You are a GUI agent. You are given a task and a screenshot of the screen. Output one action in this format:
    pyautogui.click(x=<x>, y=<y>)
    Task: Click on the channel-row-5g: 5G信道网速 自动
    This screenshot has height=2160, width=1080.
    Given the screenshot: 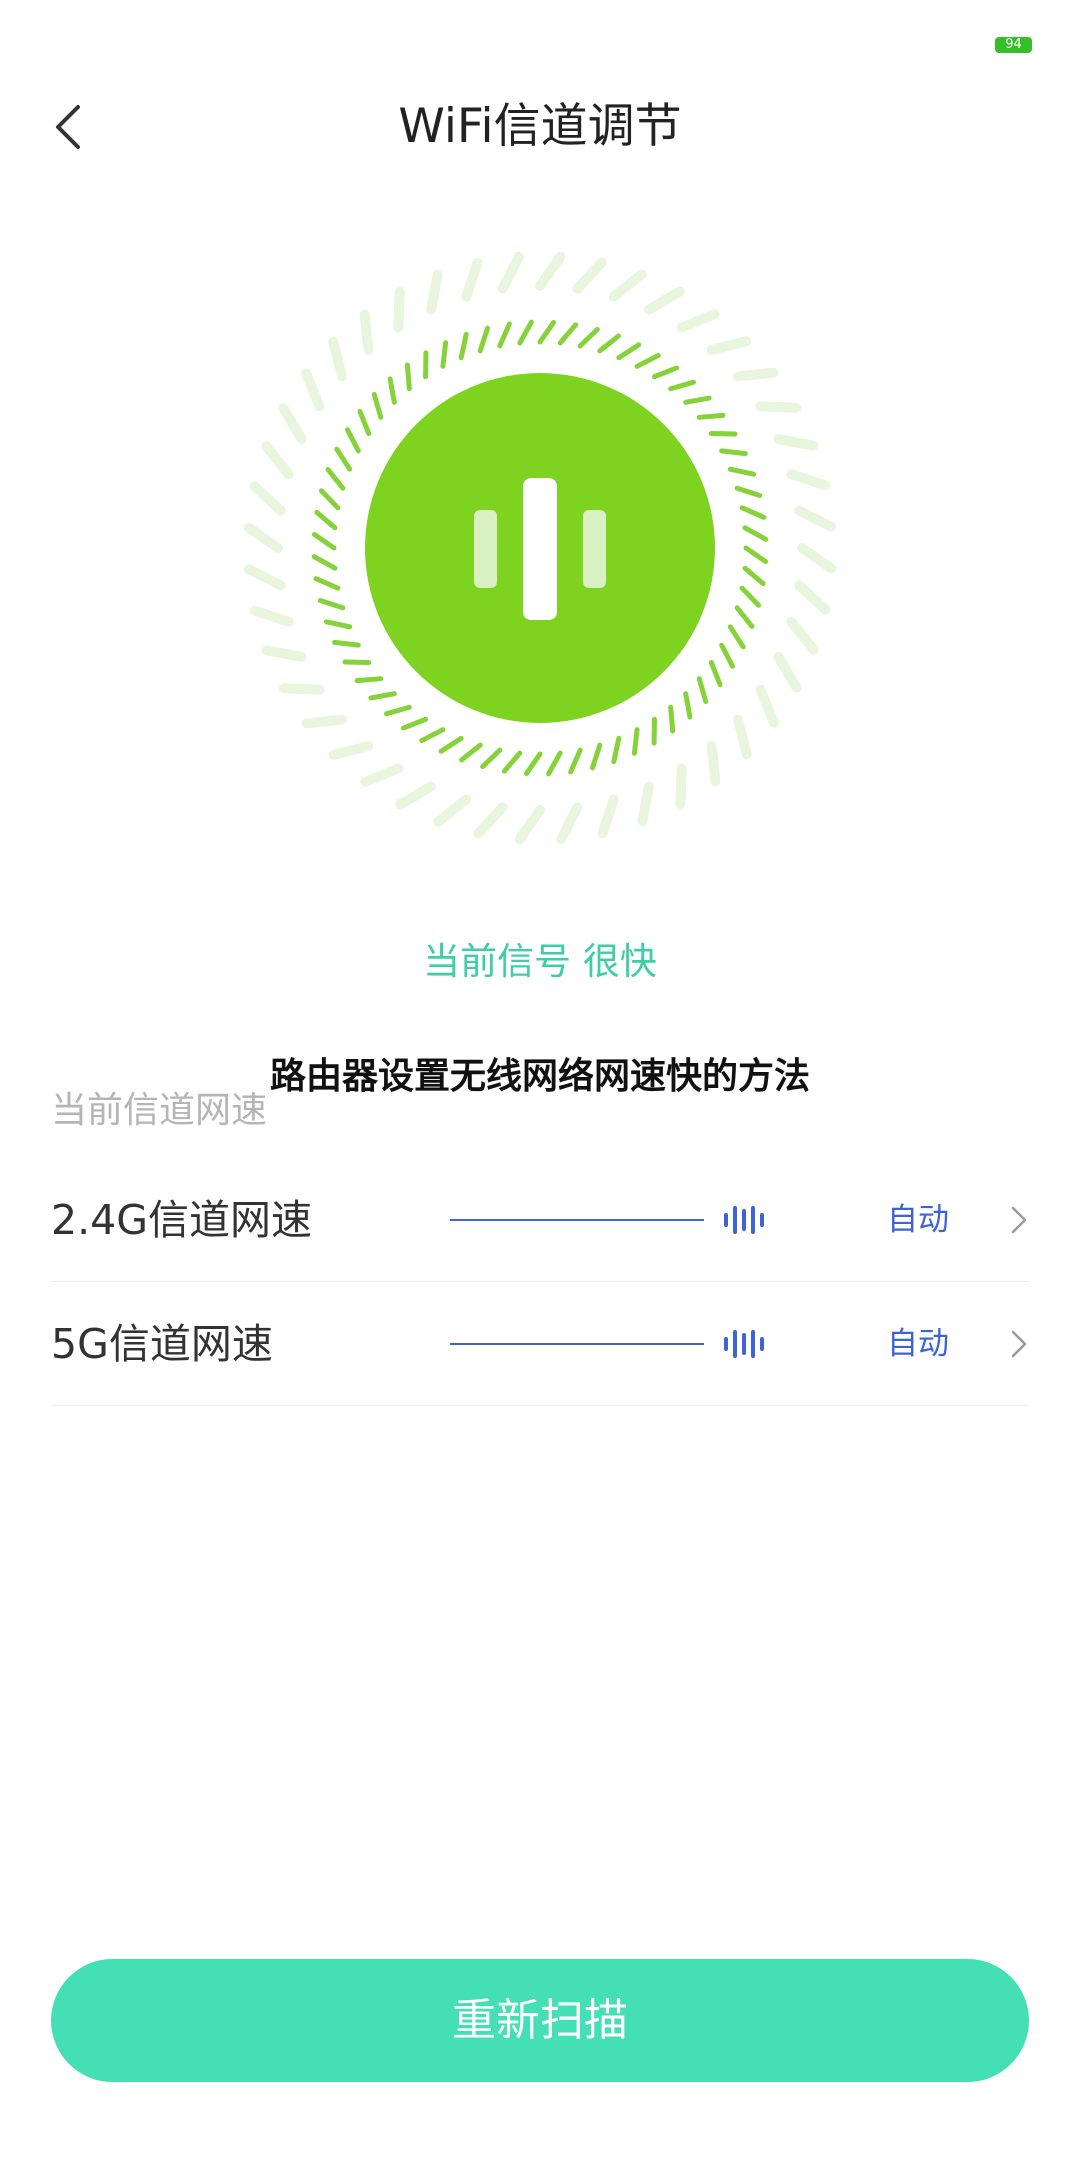 What is the action you would take?
    pyautogui.click(x=540, y=1344)
    